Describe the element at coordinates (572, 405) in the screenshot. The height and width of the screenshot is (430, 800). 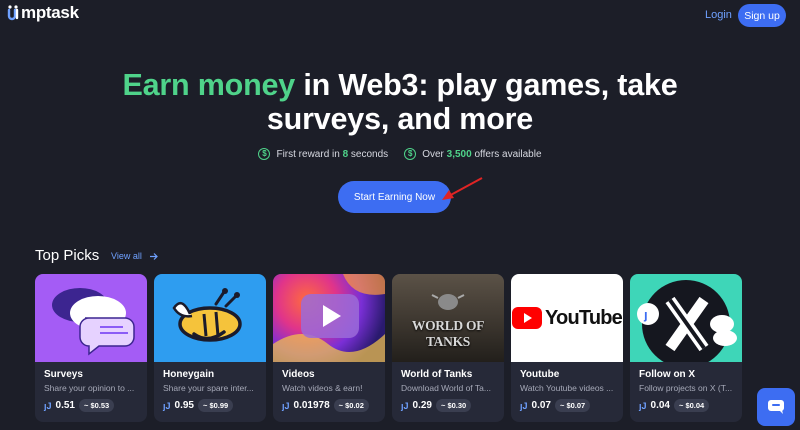
I see `usd-value-badge: ~ $0.07` at that location.